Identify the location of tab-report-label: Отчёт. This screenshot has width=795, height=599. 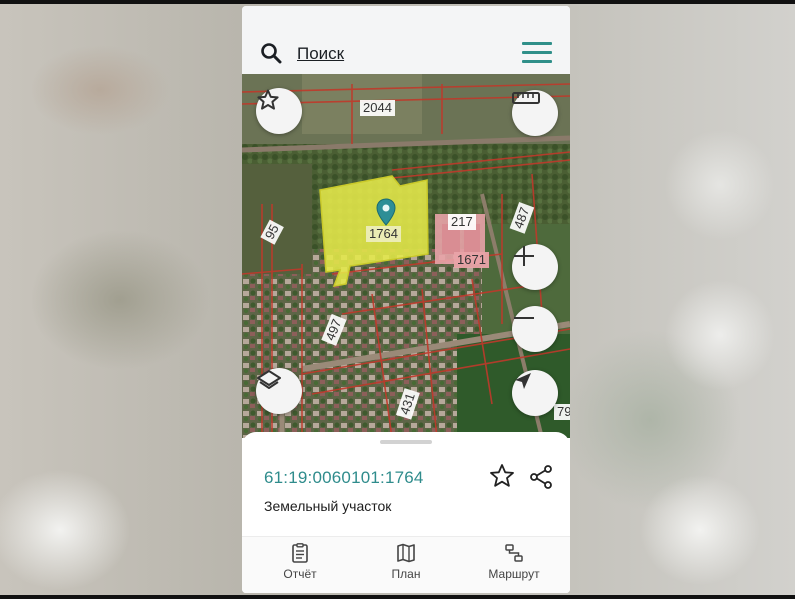
(300, 574).